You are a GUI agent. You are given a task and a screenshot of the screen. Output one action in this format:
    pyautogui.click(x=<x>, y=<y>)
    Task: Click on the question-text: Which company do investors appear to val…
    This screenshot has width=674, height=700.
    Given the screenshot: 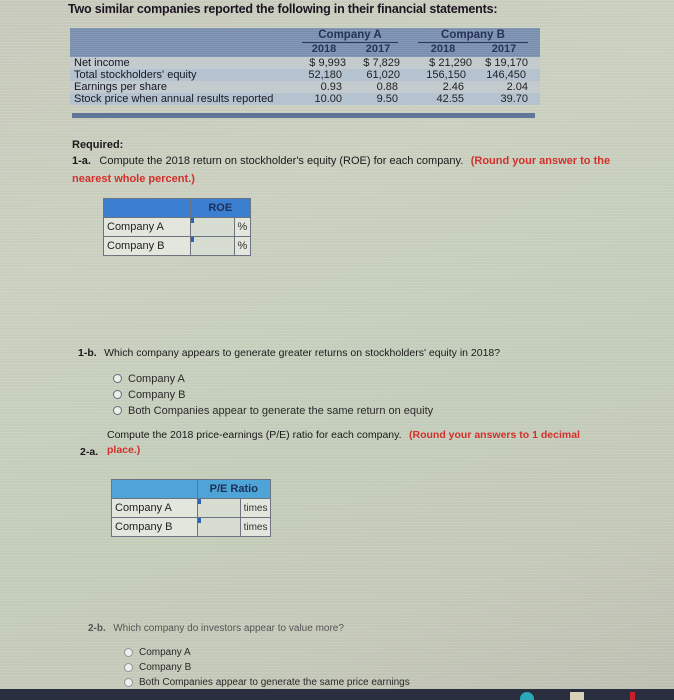 What is the action you would take?
    pyautogui.click(x=228, y=628)
    